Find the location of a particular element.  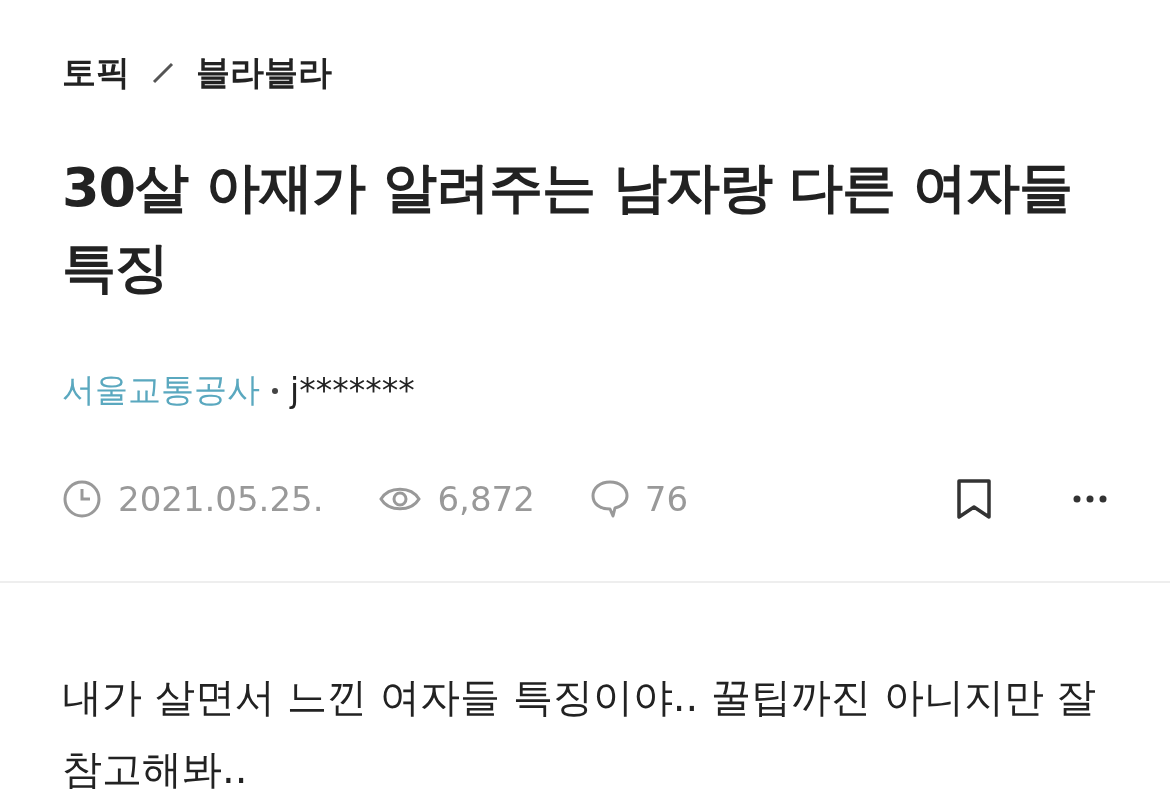

breadcrumb-link: 토픽 is located at coordinates (96, 73).